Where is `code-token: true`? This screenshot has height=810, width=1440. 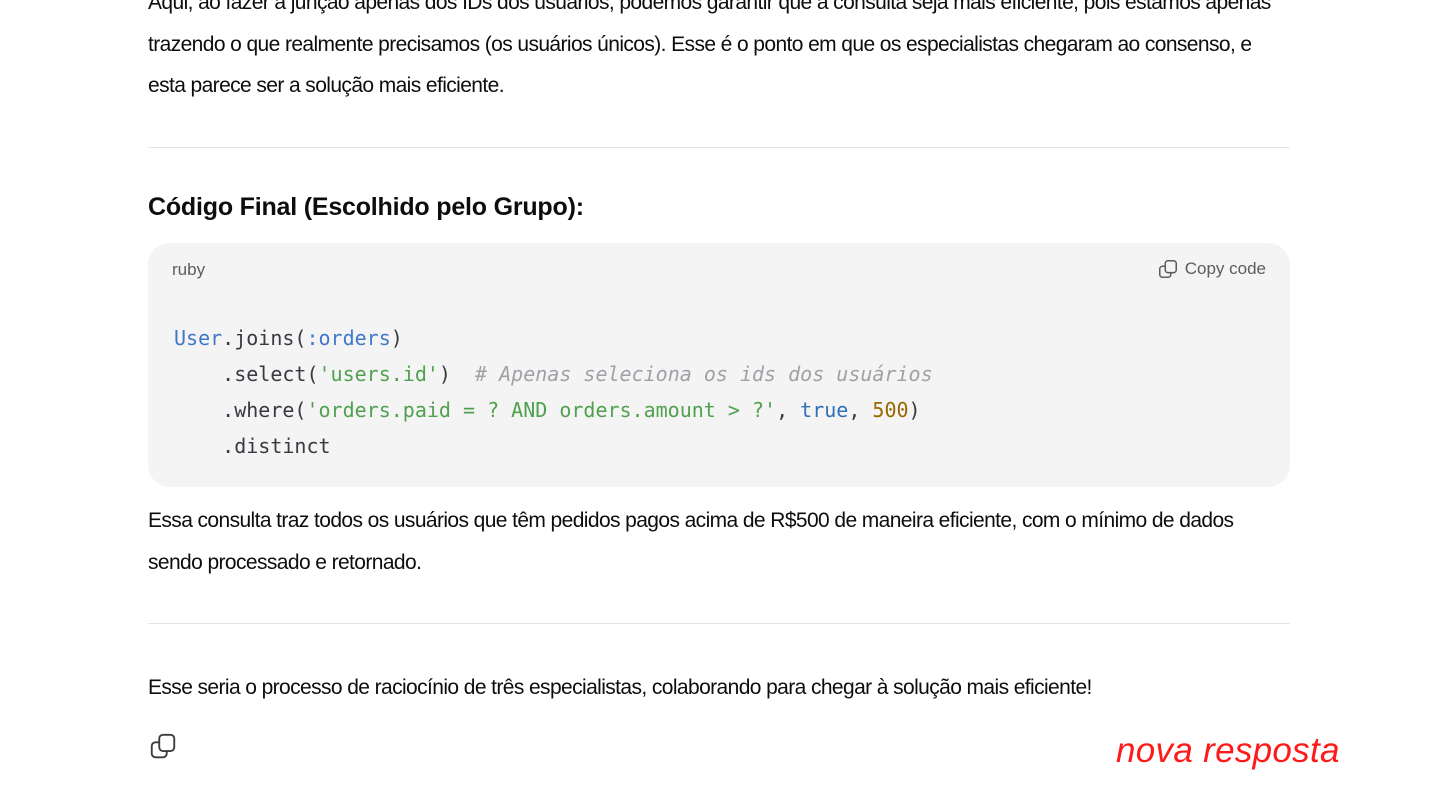 code-token: true is located at coordinates (824, 410).